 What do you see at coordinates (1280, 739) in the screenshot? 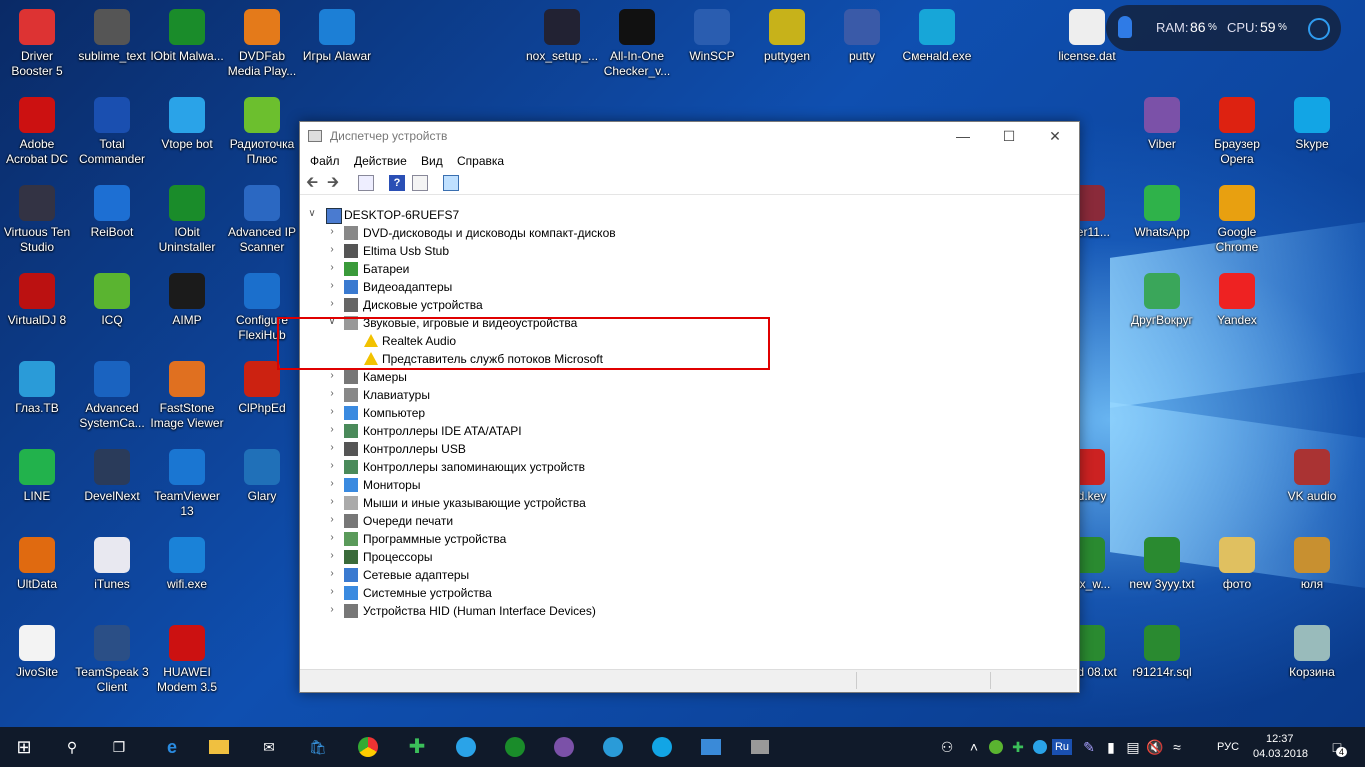
I see `clock-time: 12:37` at bounding box center [1280, 739].